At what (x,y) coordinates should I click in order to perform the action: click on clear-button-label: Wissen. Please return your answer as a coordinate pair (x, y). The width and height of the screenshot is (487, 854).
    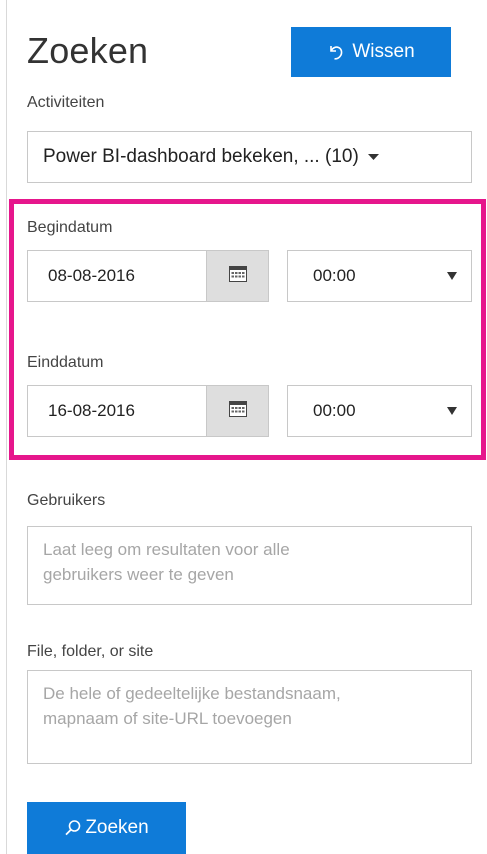
    Looking at the image, I should click on (383, 51).